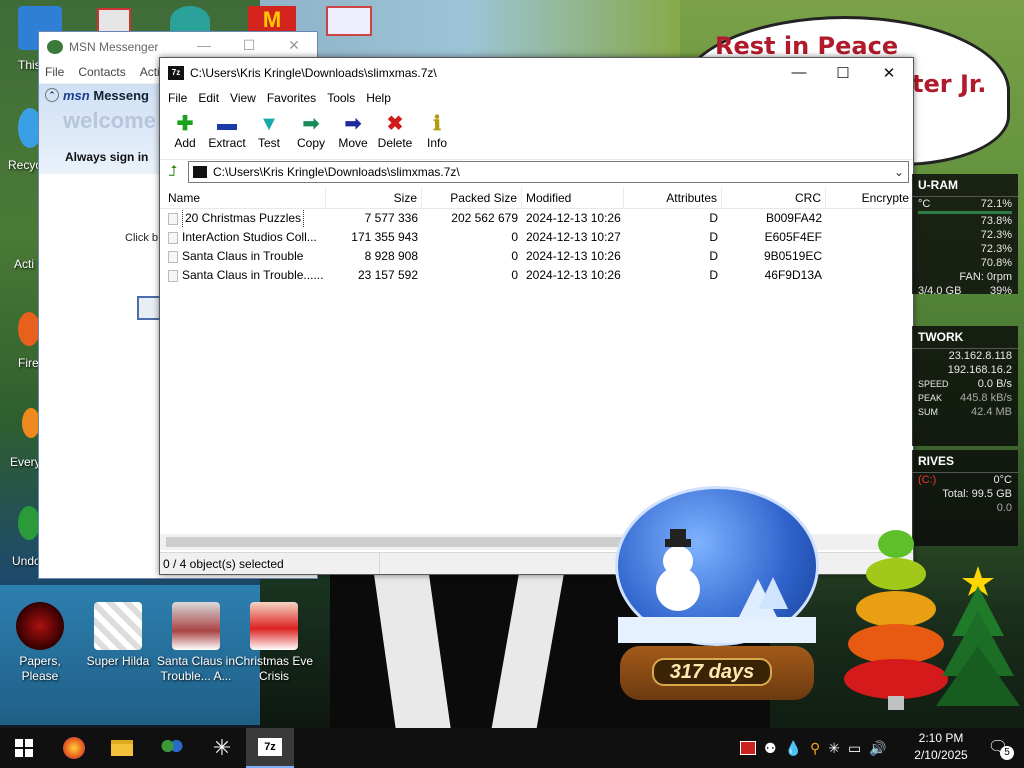 The width and height of the screenshot is (1024, 768). I want to click on column-size: Size, so click(374, 197).